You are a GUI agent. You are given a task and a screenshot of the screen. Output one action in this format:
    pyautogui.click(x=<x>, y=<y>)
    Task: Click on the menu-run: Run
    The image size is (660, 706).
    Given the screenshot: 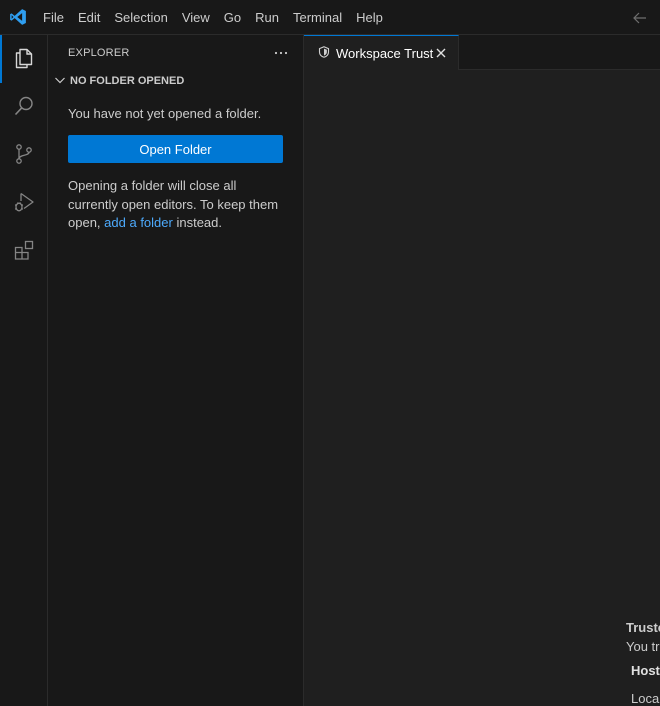 What is the action you would take?
    pyautogui.click(x=267, y=17)
    